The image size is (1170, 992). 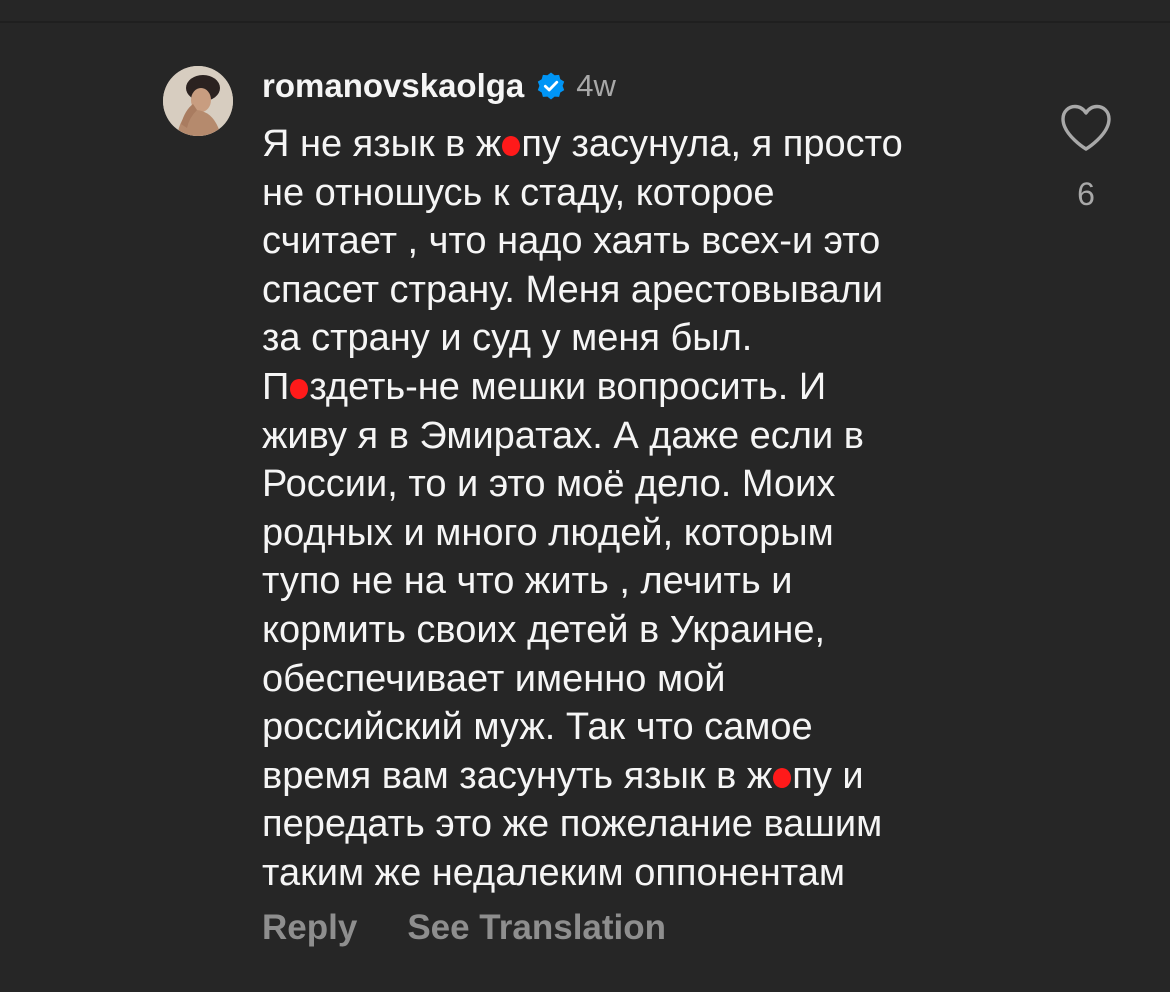 I want to click on avatar-image, so click(x=198, y=101).